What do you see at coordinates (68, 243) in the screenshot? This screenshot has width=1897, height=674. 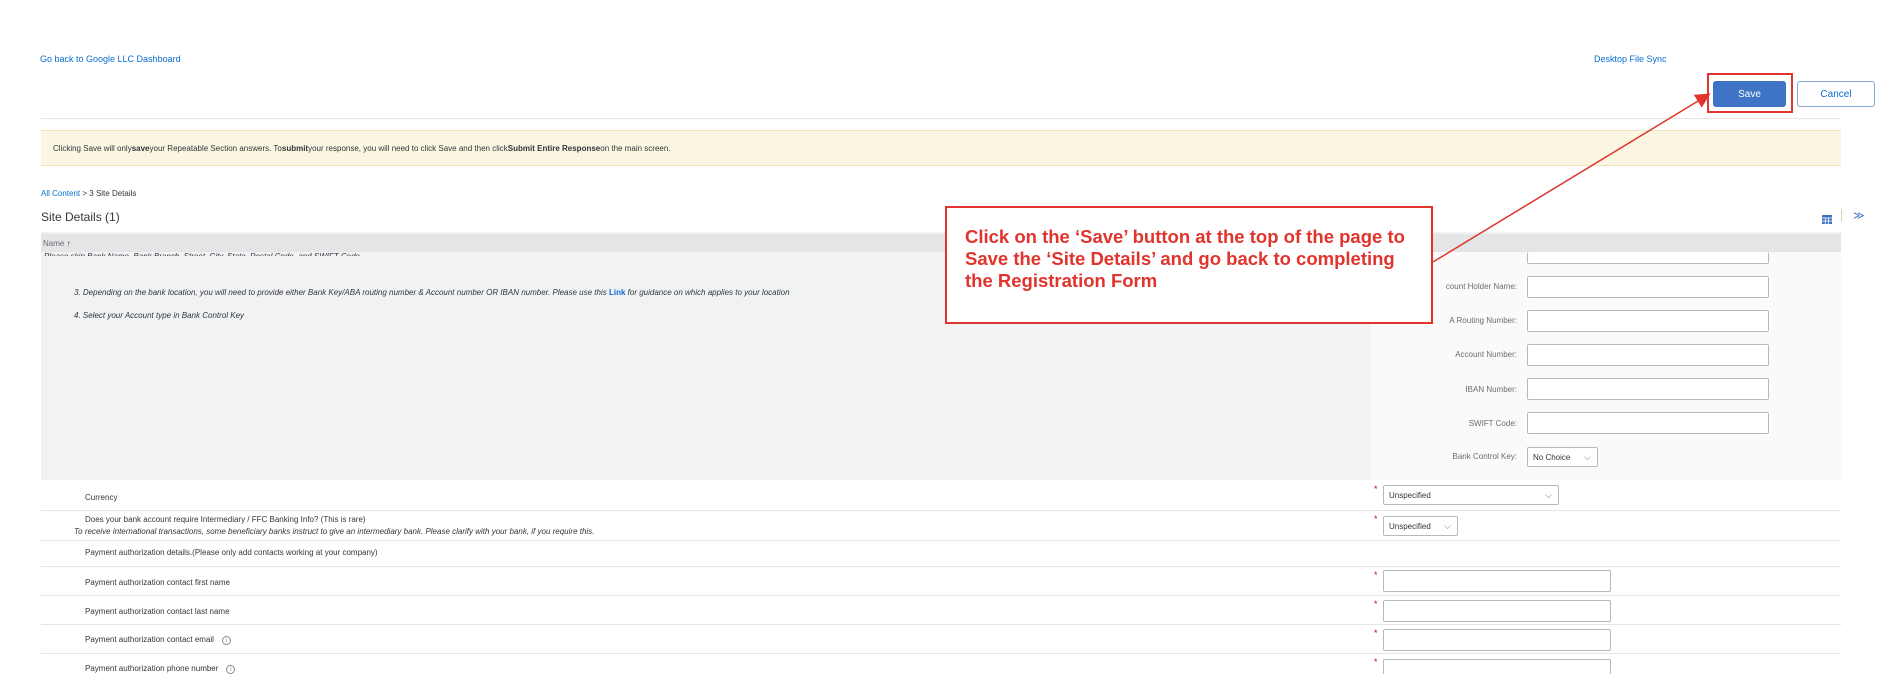 I see `sort-ascending-icon: ↑` at bounding box center [68, 243].